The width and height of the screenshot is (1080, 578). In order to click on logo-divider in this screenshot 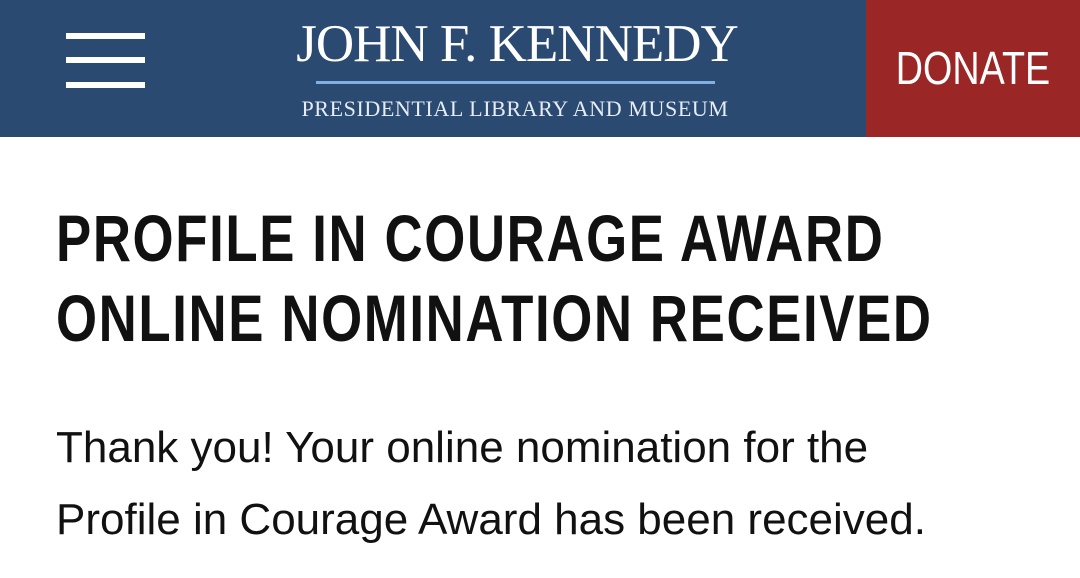, I will do `click(515, 82)`.